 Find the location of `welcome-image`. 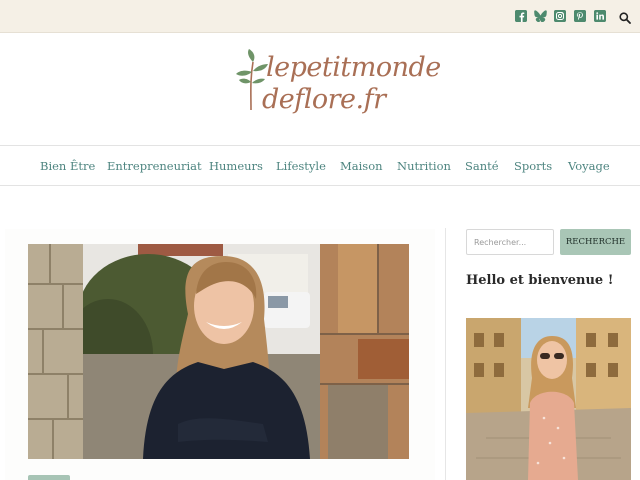

welcome-image is located at coordinates (548, 399).